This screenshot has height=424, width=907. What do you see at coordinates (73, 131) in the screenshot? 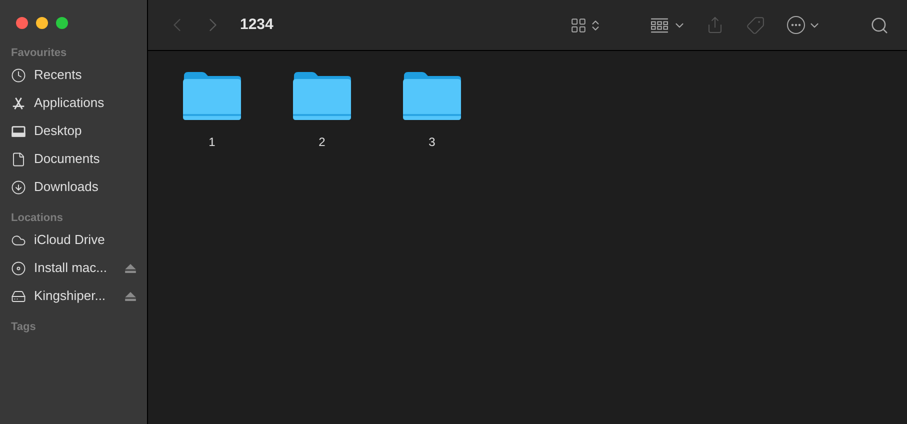
I see `sidebar-item: Desktop` at bounding box center [73, 131].